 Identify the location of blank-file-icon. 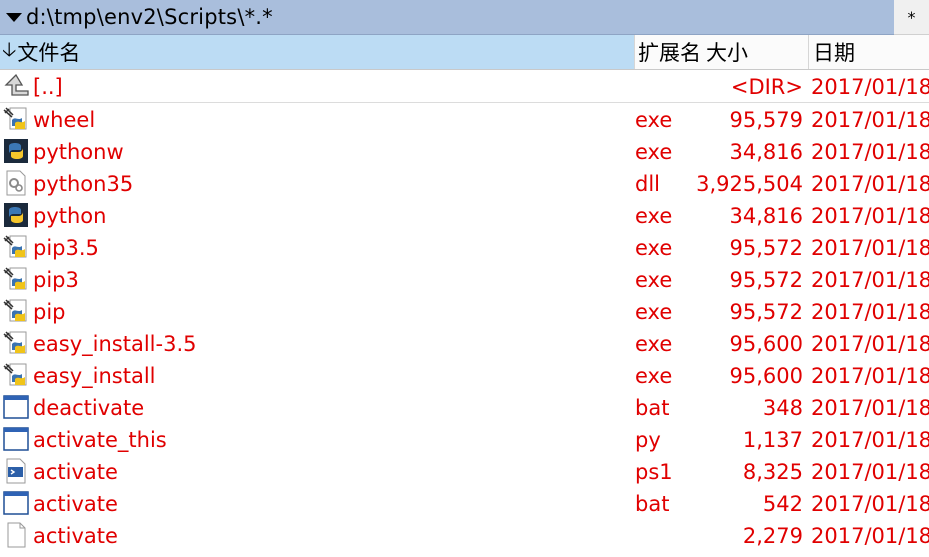
(16, 535).